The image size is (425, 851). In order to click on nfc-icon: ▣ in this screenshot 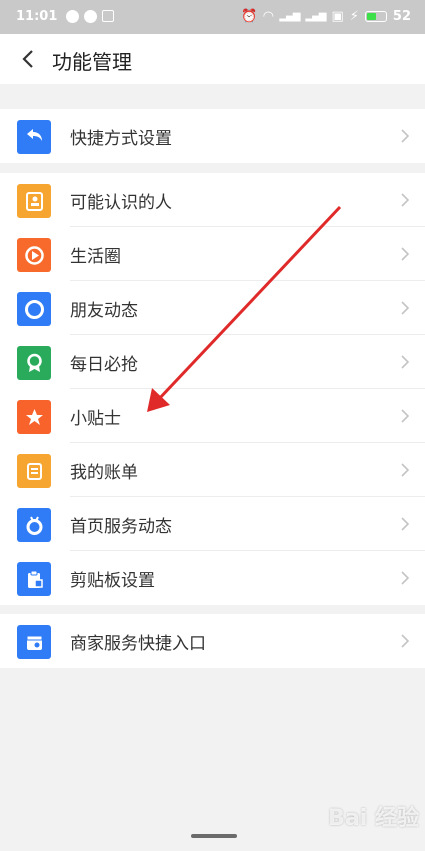, I will do `click(337, 16)`.